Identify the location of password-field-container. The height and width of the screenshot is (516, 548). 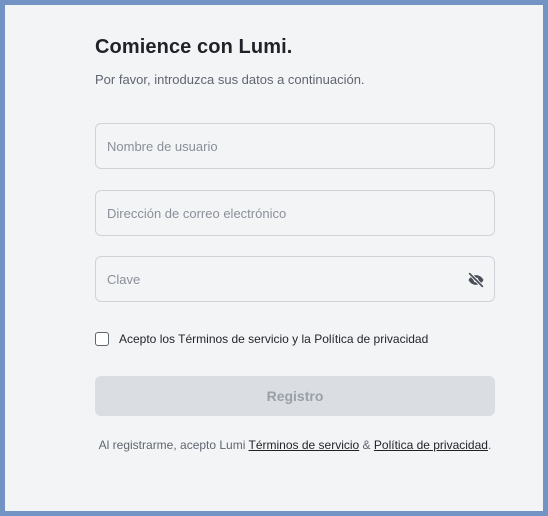
(295, 279).